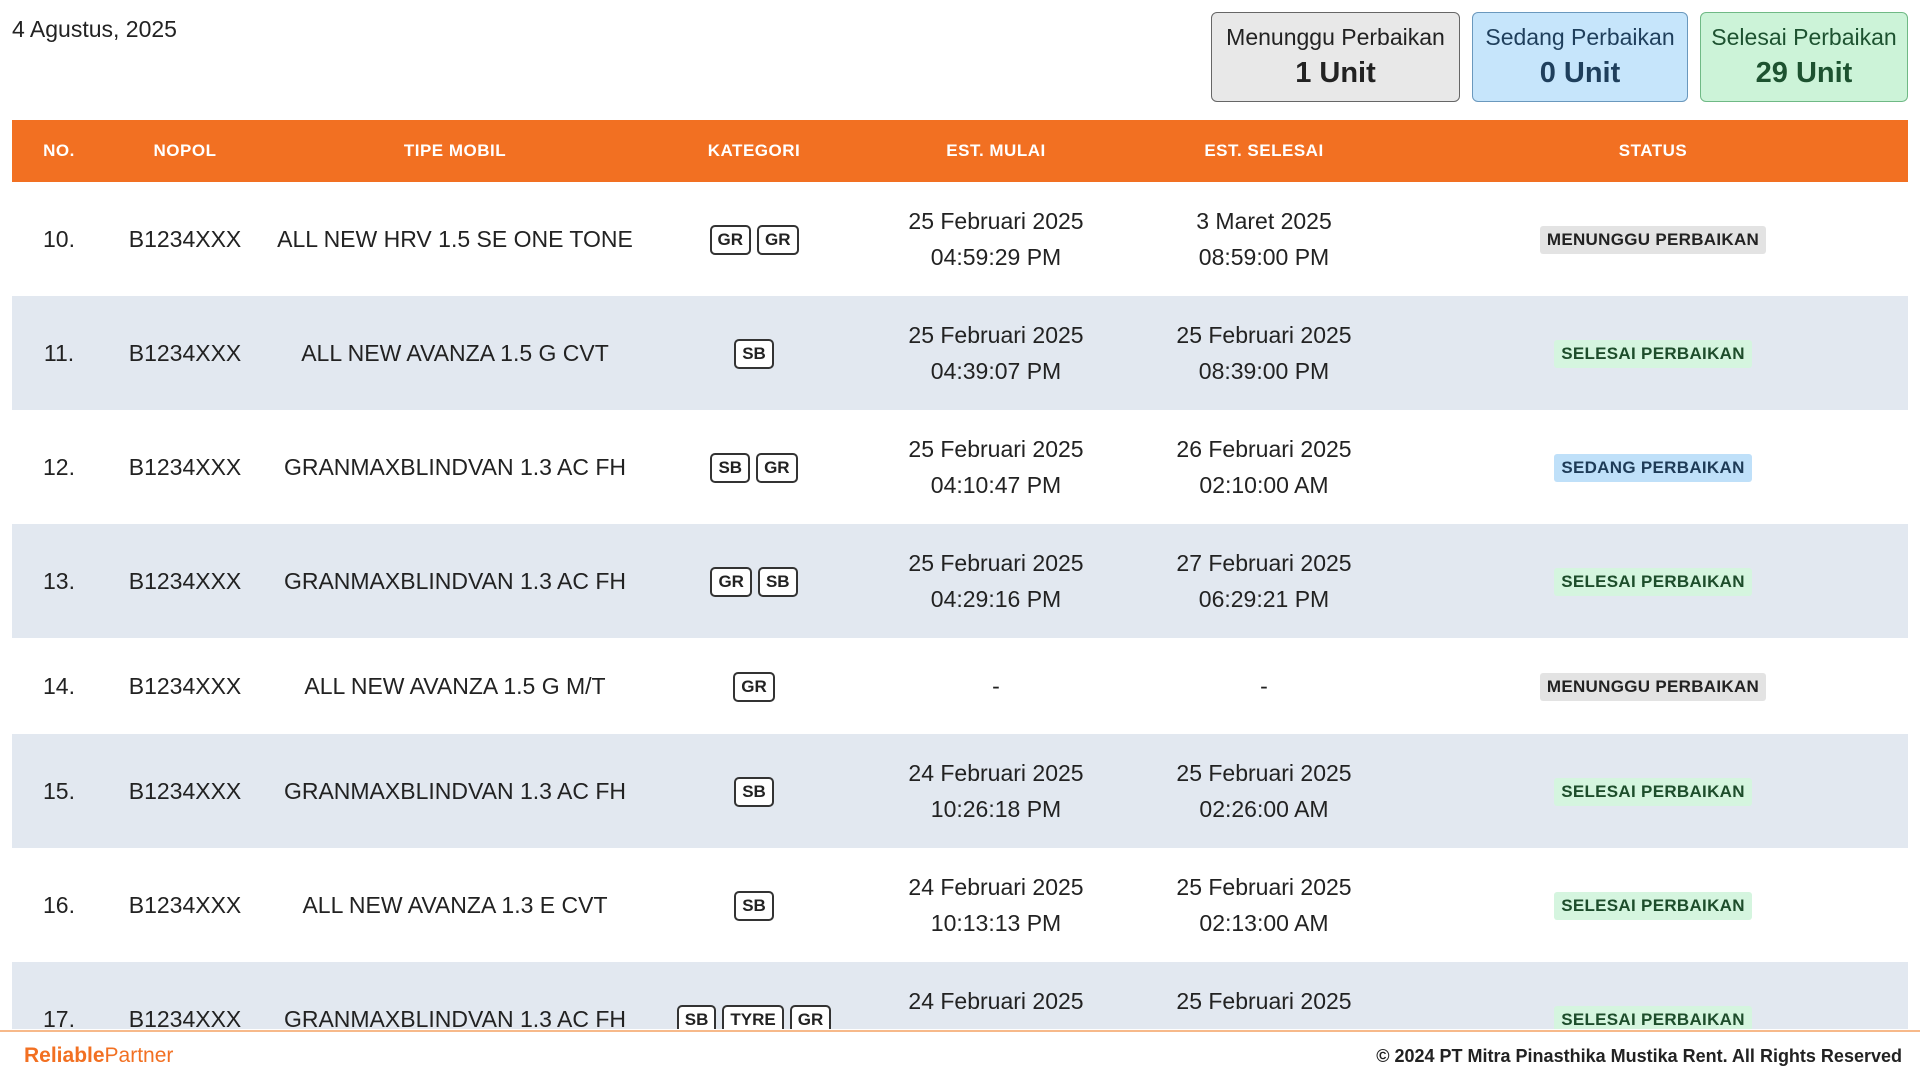 Image resolution: width=1920 pixels, height=1080 pixels. Describe the element at coordinates (996, 905) in the screenshot. I see `cell-est-mulai: 24 Februari 2025 10:13:13 PM` at that location.